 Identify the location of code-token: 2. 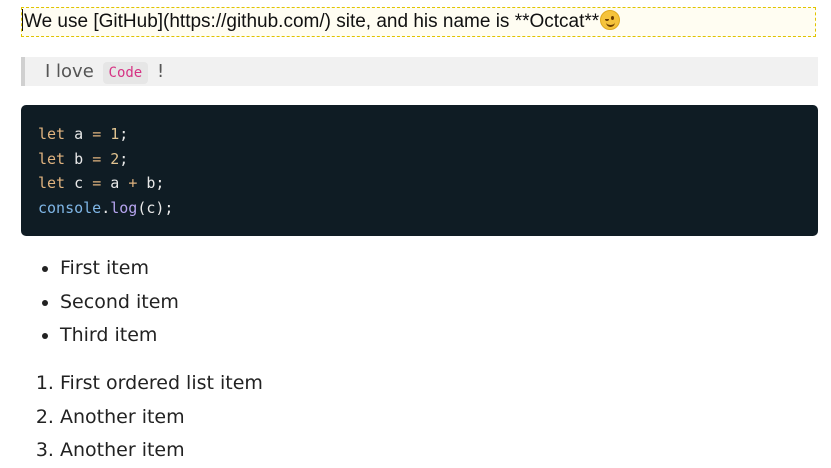
(115, 158).